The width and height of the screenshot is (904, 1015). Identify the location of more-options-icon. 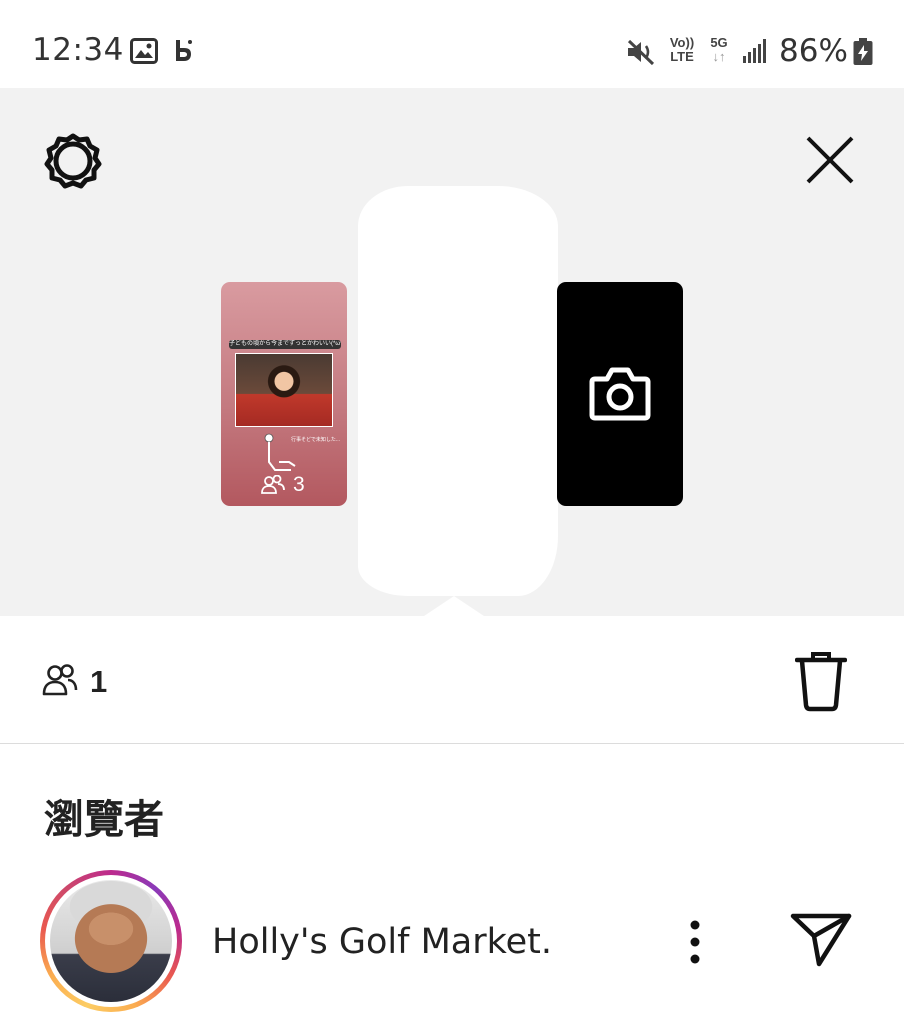
(695, 942).